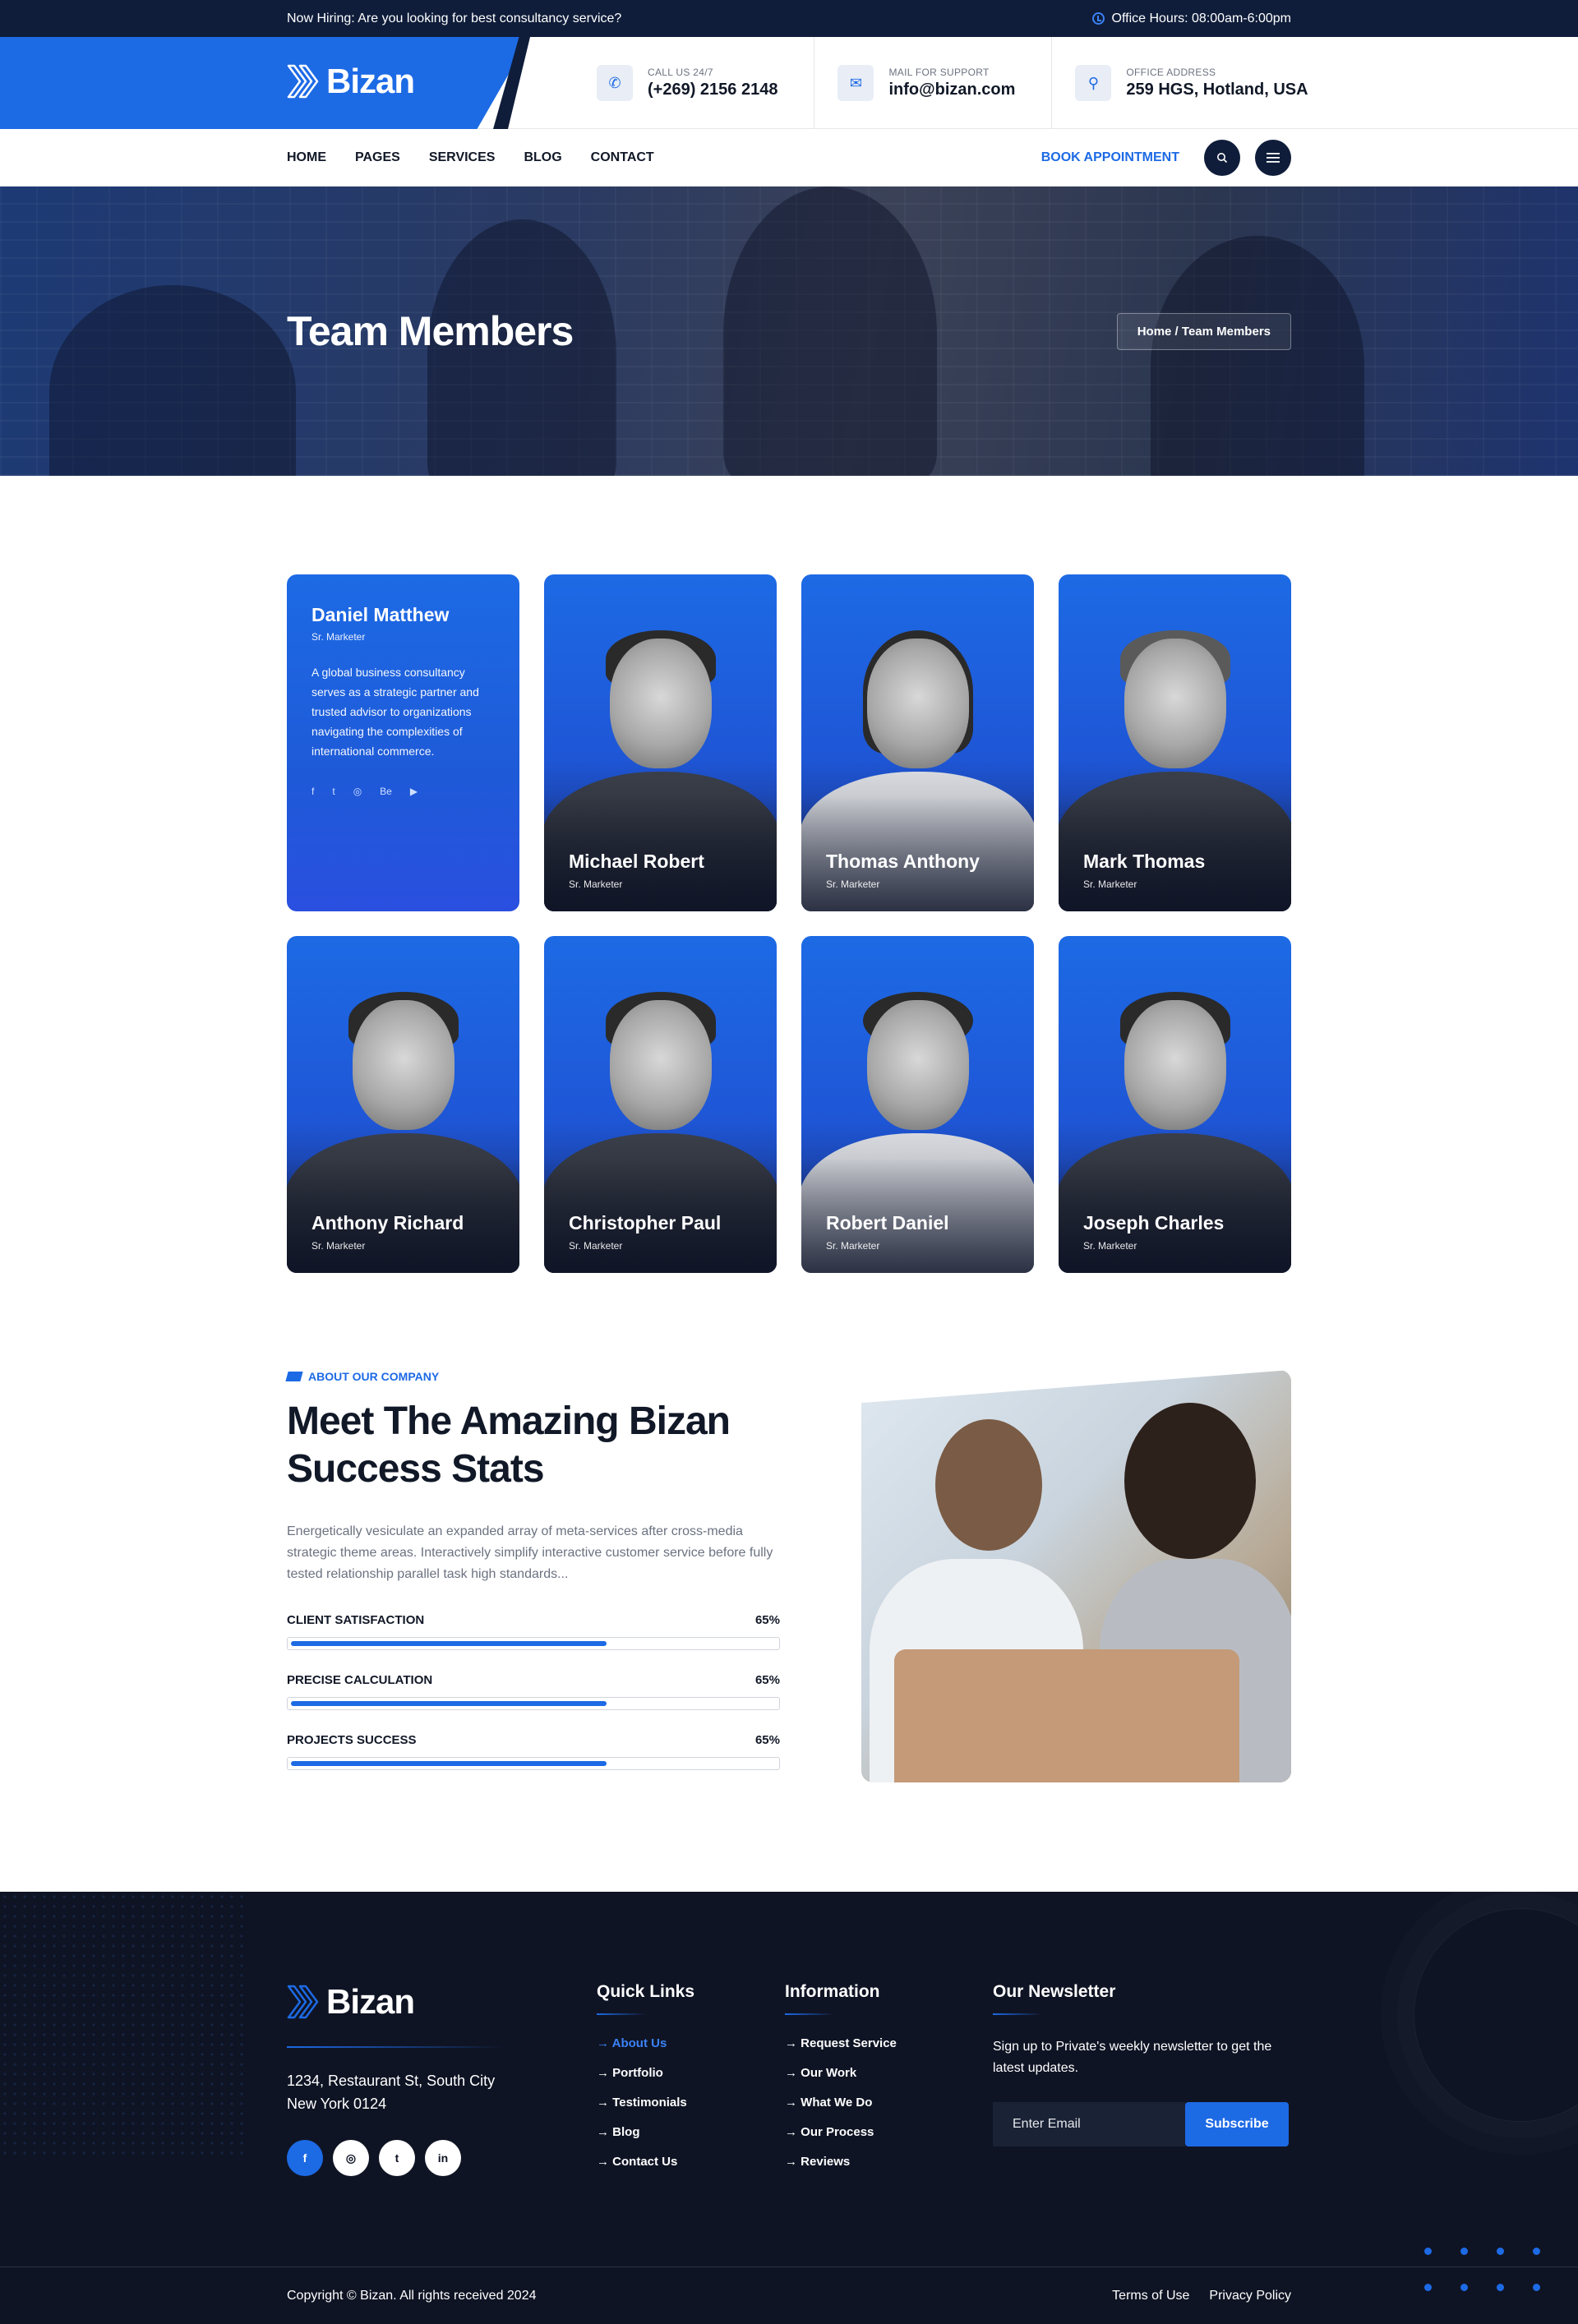 Image resolution: width=1578 pixels, height=2324 pixels. Describe the element at coordinates (377, 157) in the screenshot. I see `nav-item-pages: PAGES` at that location.